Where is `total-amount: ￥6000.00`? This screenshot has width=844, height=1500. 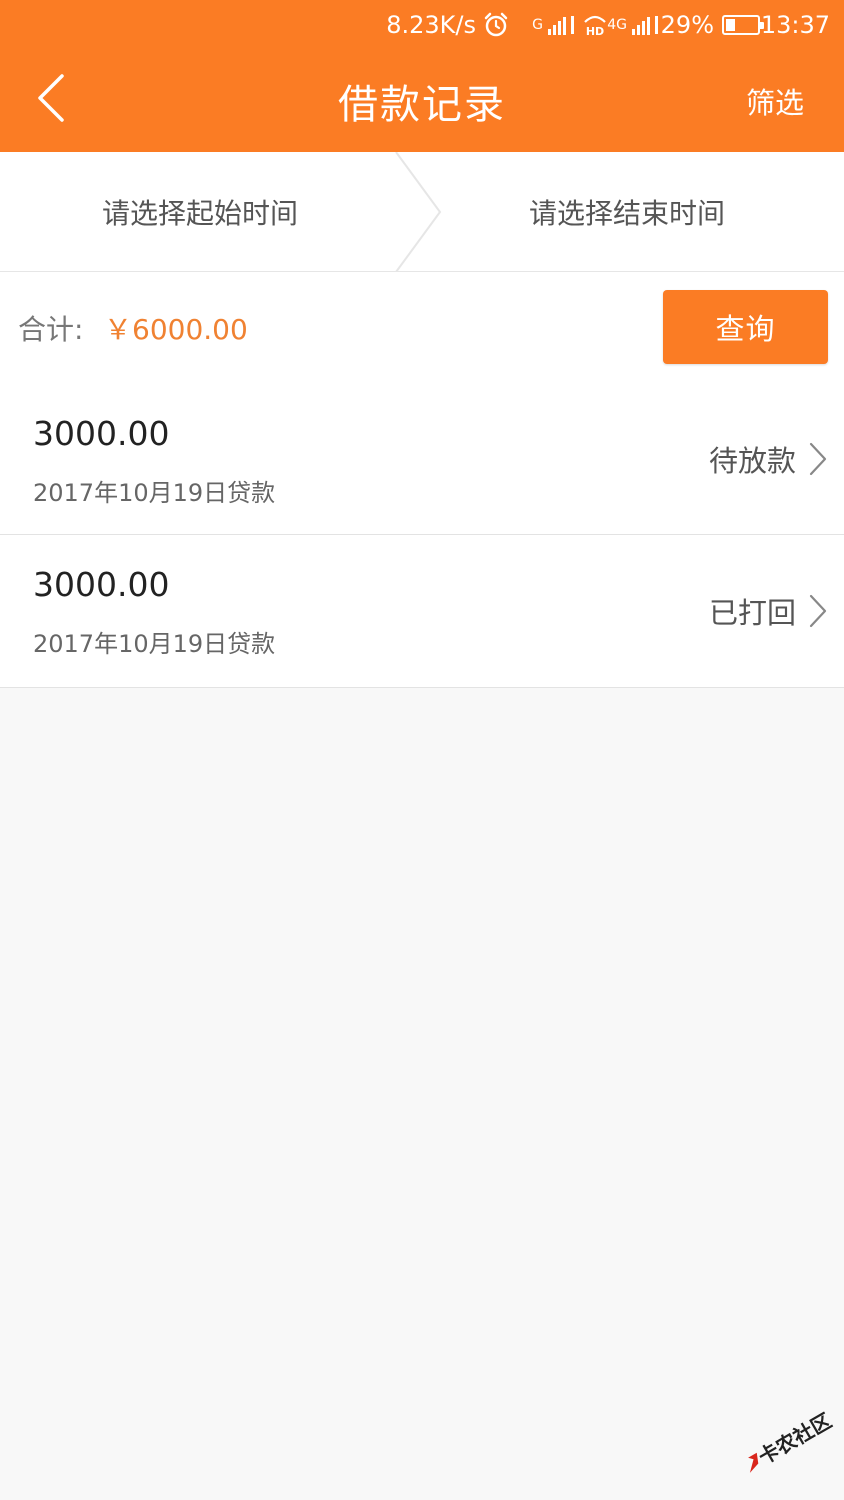 total-amount: ￥6000.00 is located at coordinates (176, 329).